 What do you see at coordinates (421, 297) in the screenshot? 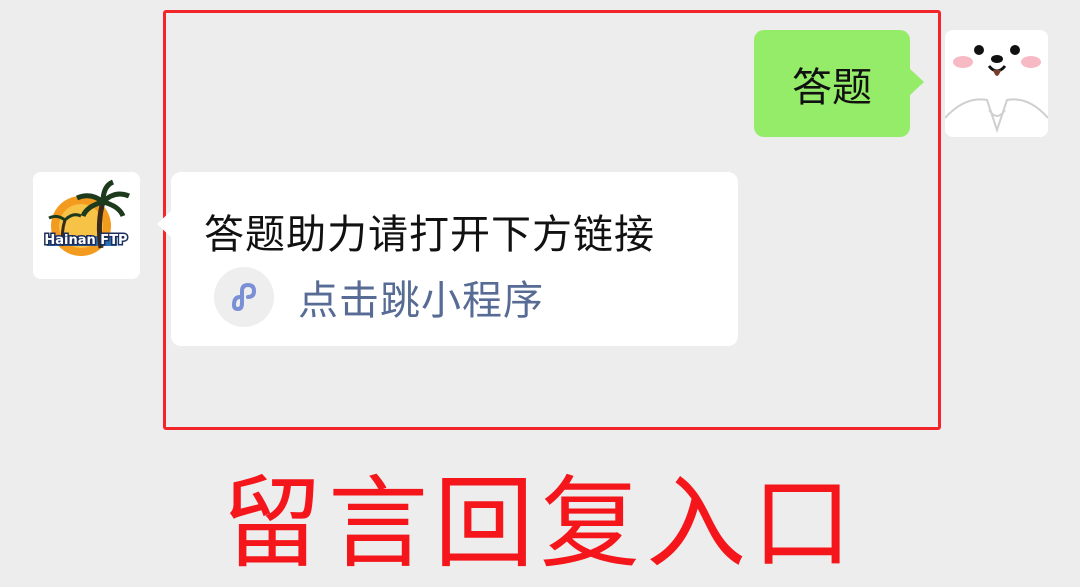
I see `mini-program-link-text: 点击跳小程序` at bounding box center [421, 297].